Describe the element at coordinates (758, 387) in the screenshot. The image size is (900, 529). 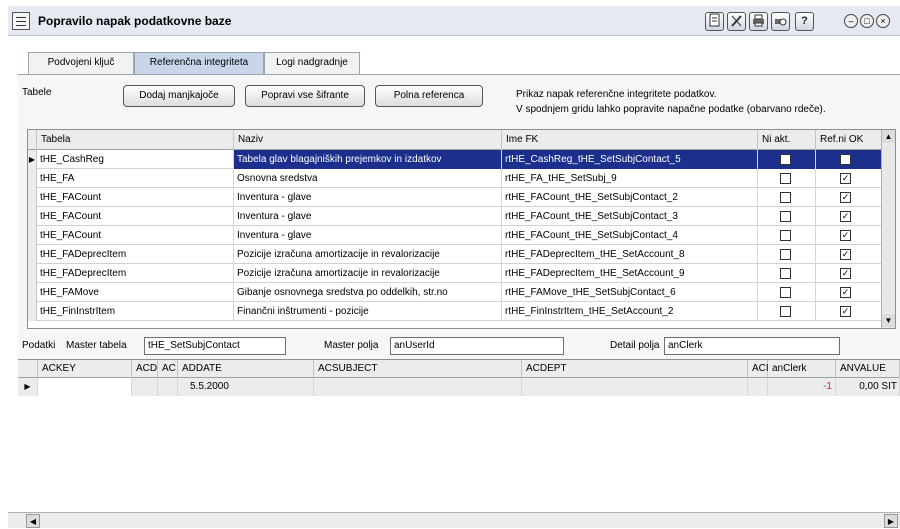
I see `cell-aci` at that location.